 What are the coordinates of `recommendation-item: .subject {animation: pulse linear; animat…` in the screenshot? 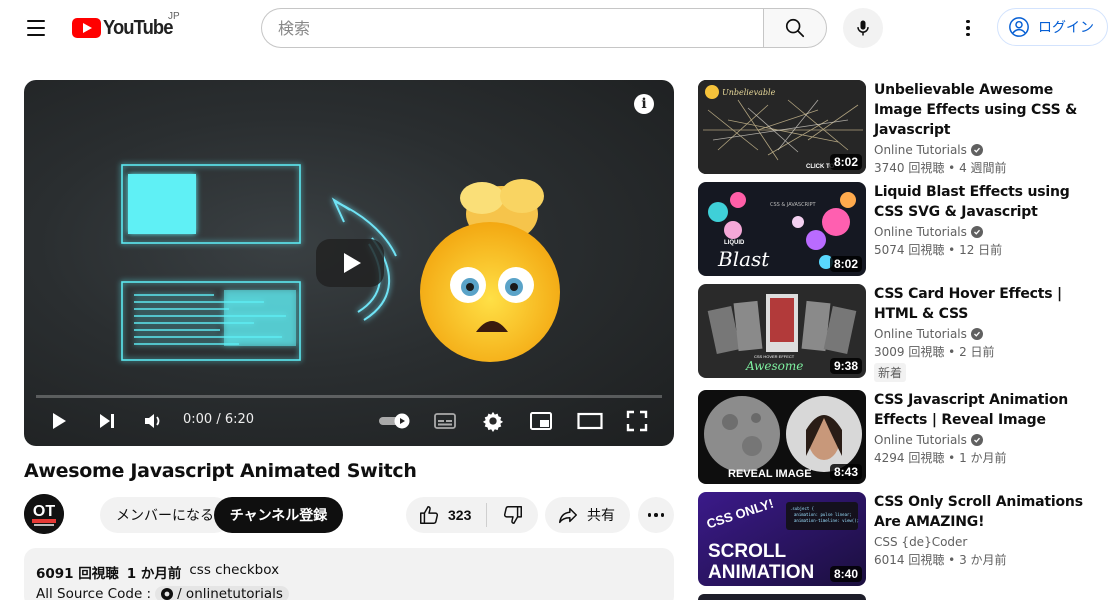 It's located at (898, 539).